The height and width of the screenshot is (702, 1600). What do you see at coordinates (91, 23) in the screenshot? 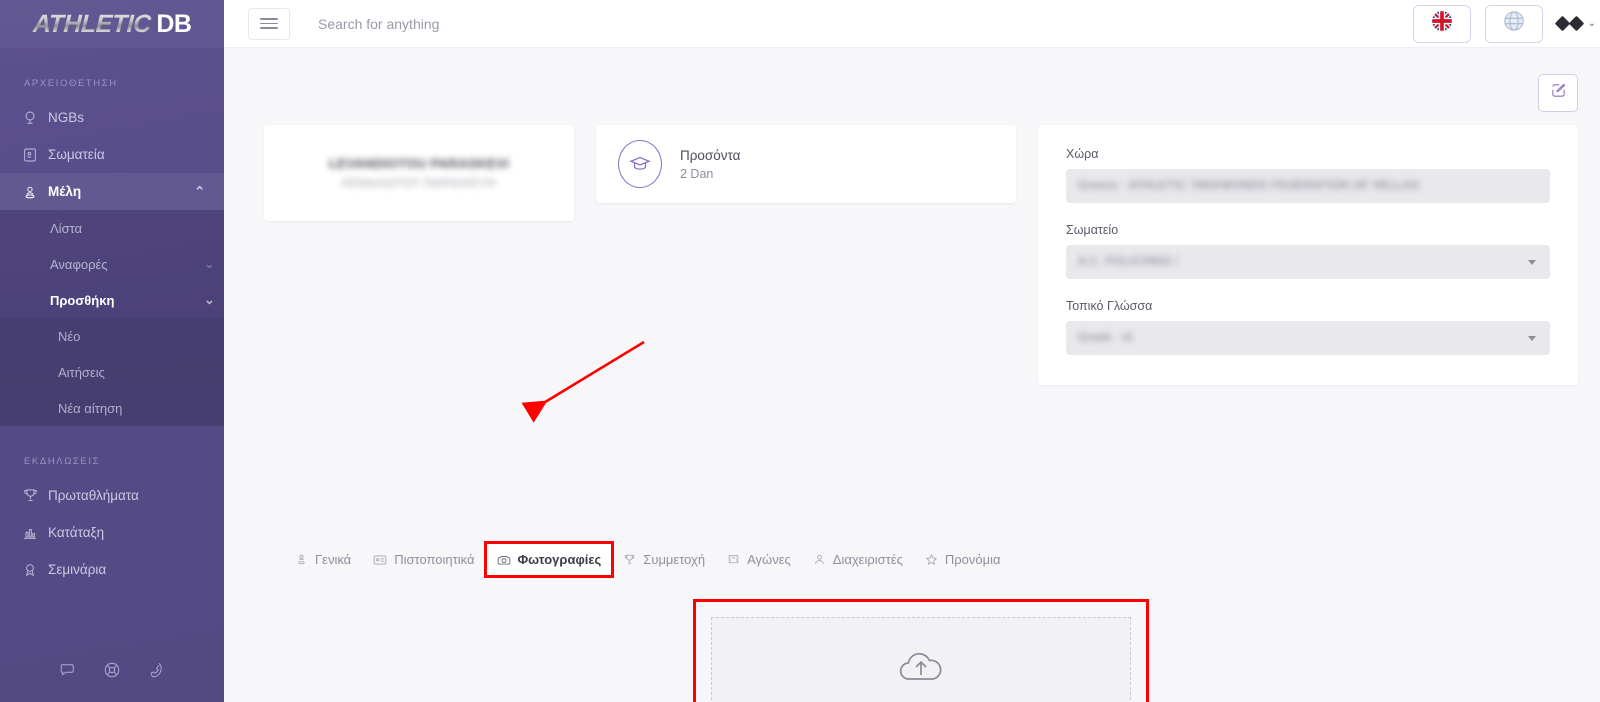
I see `brand-logo-primary: ATHLETIC` at bounding box center [91, 23].